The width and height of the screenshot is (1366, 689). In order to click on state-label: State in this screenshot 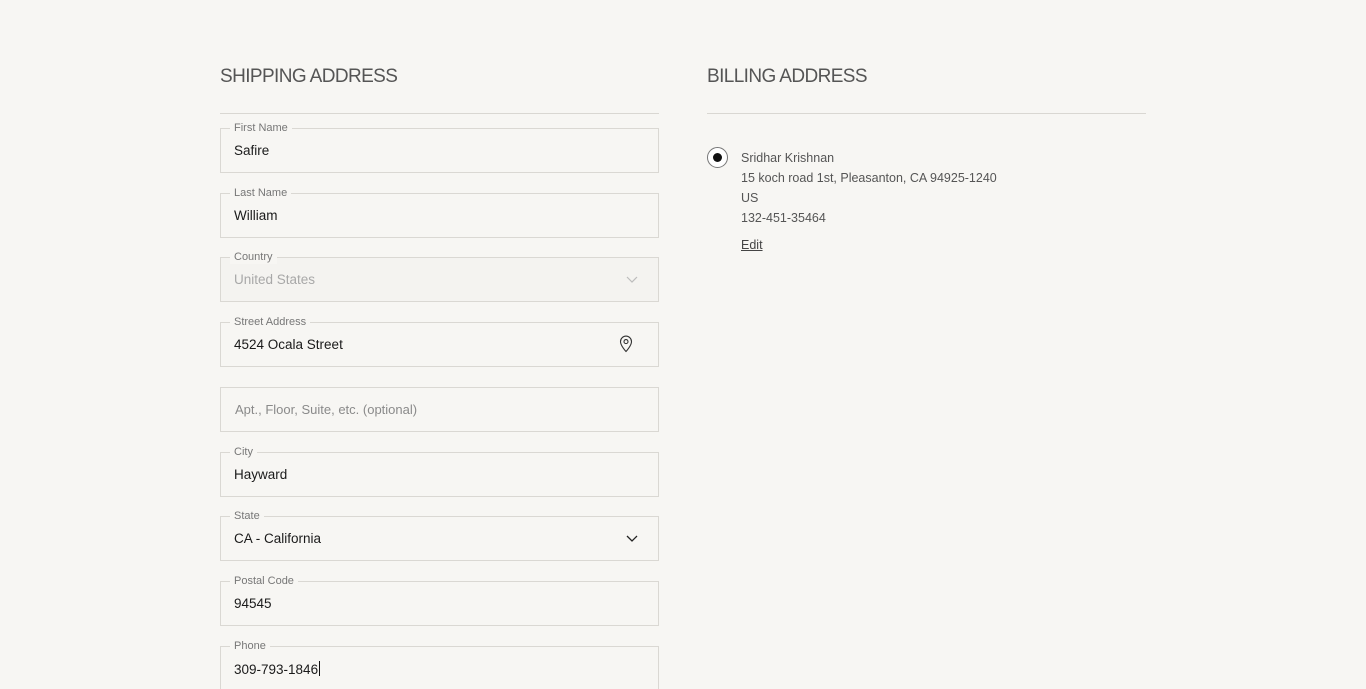, I will do `click(247, 516)`.